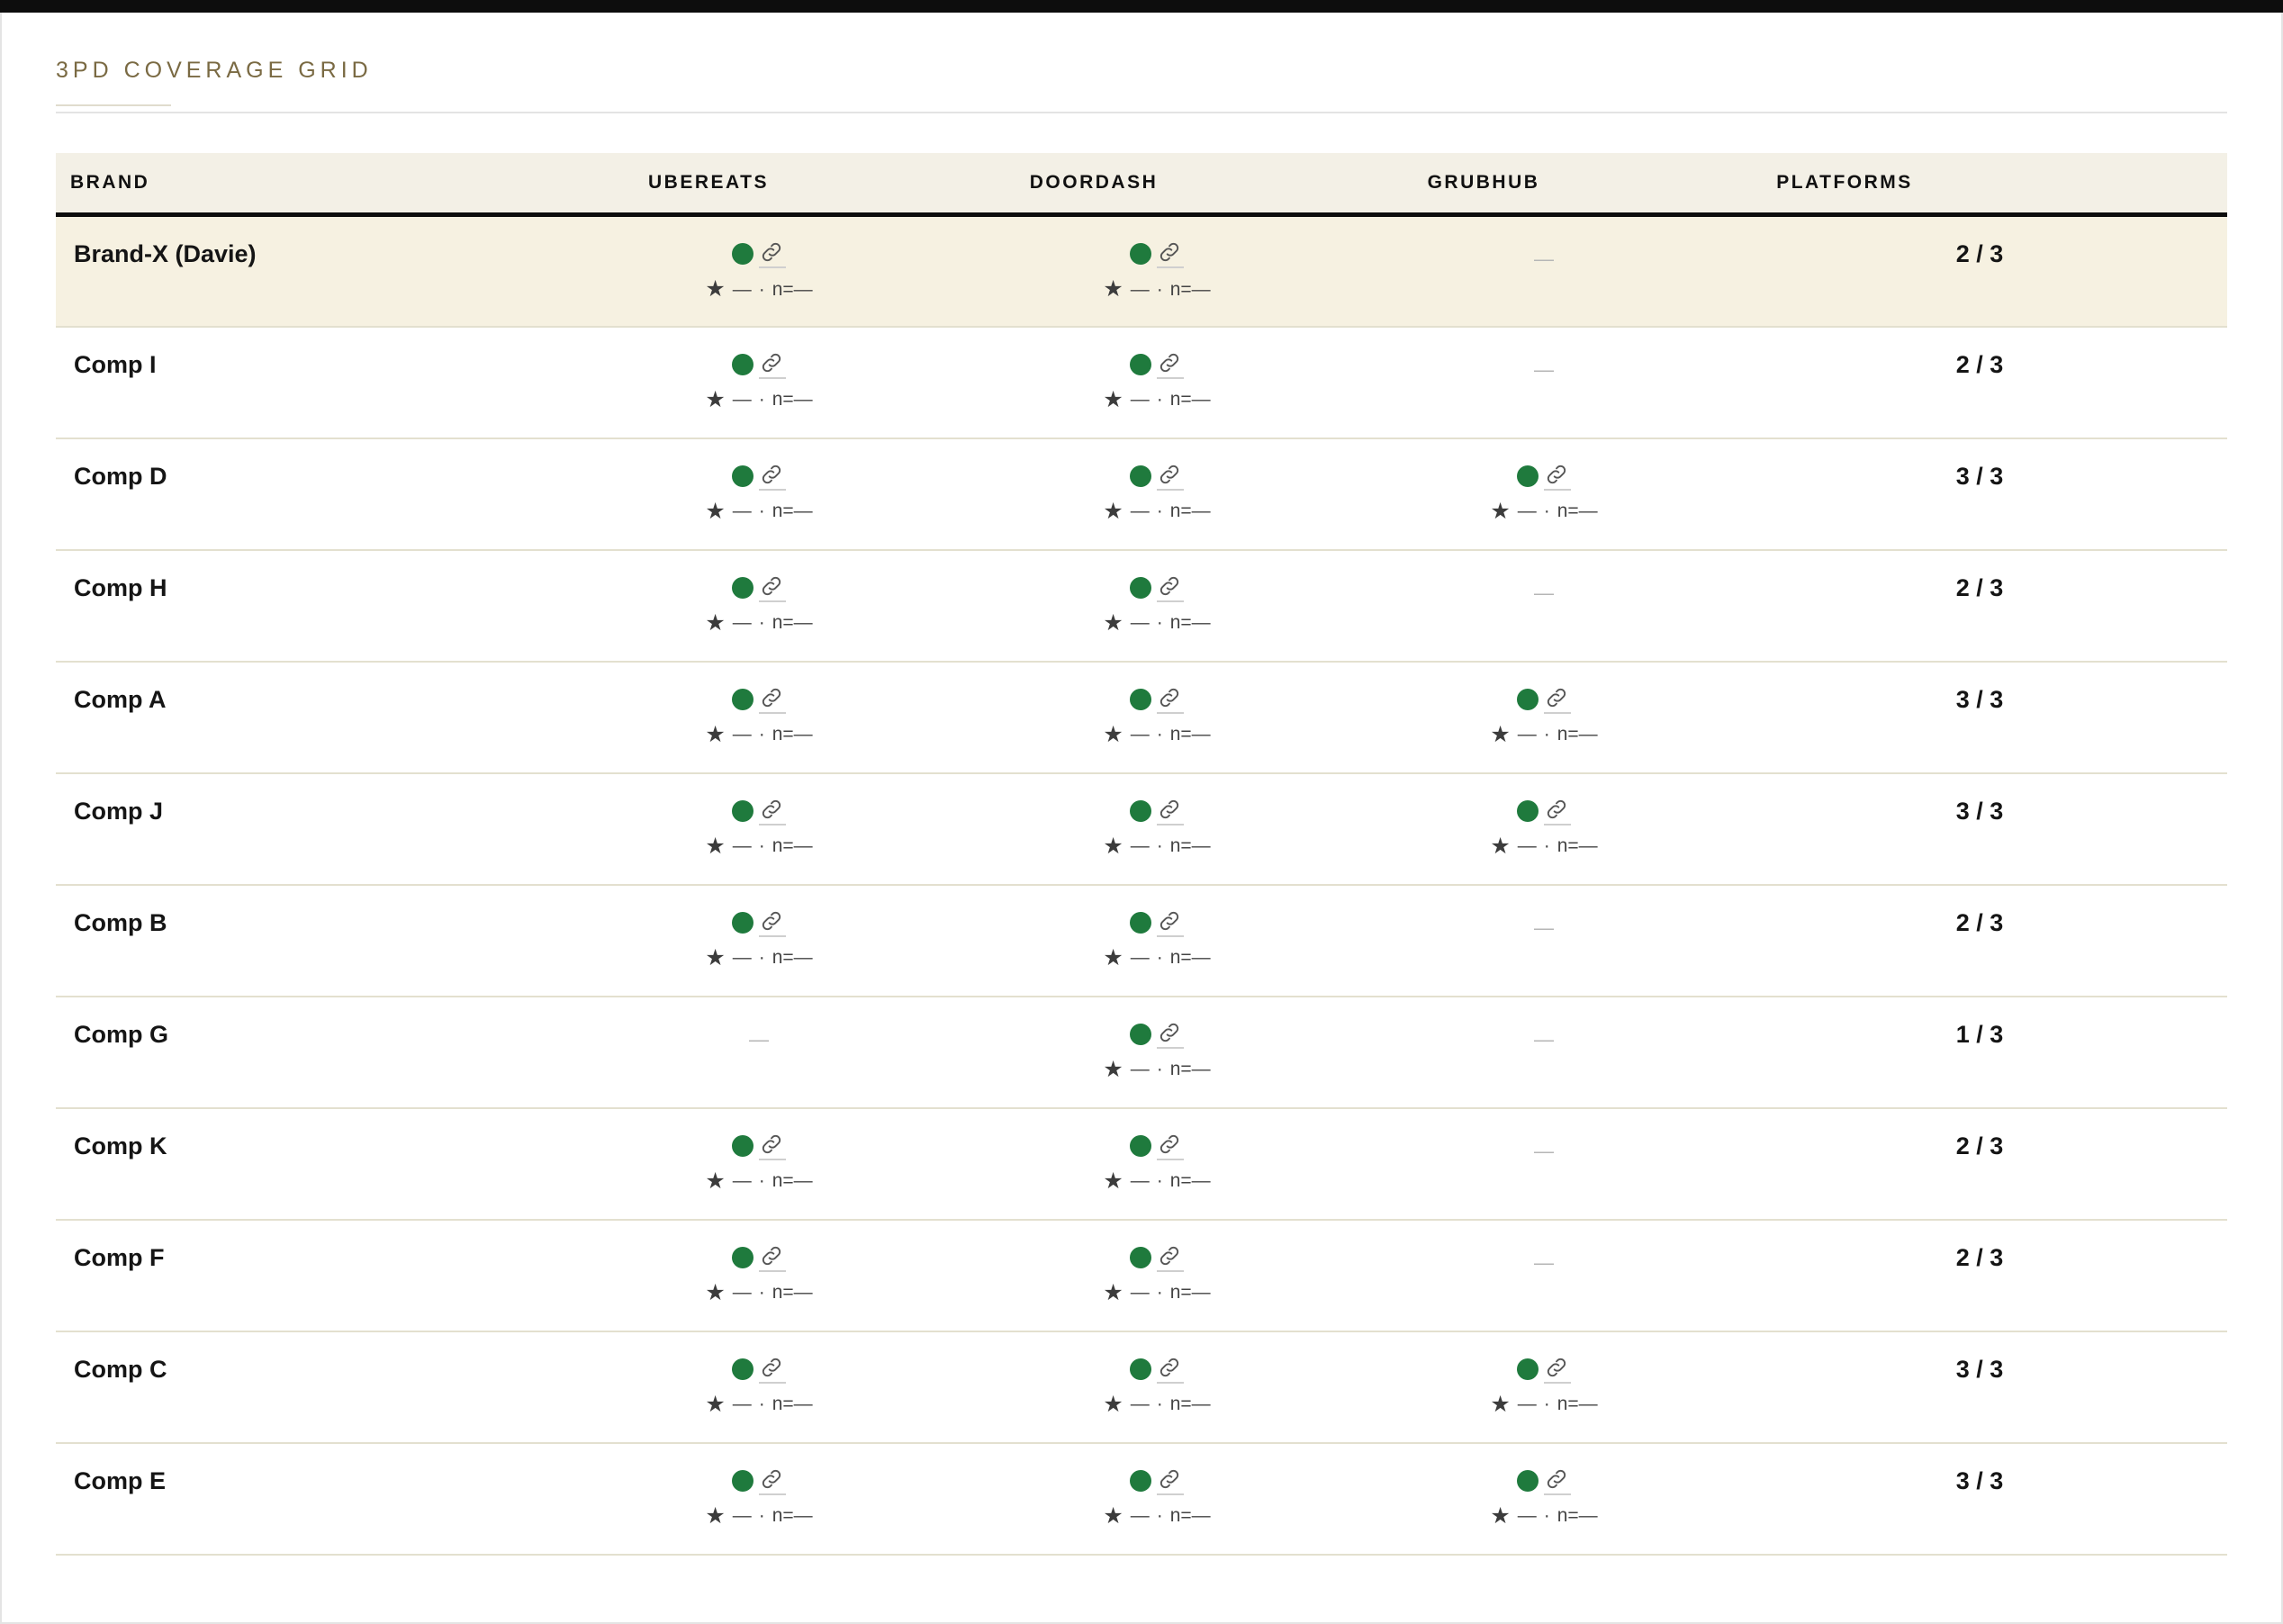 The width and height of the screenshot is (2283, 1624). What do you see at coordinates (308, 717) in the screenshot?
I see `brand-name: Comp A` at bounding box center [308, 717].